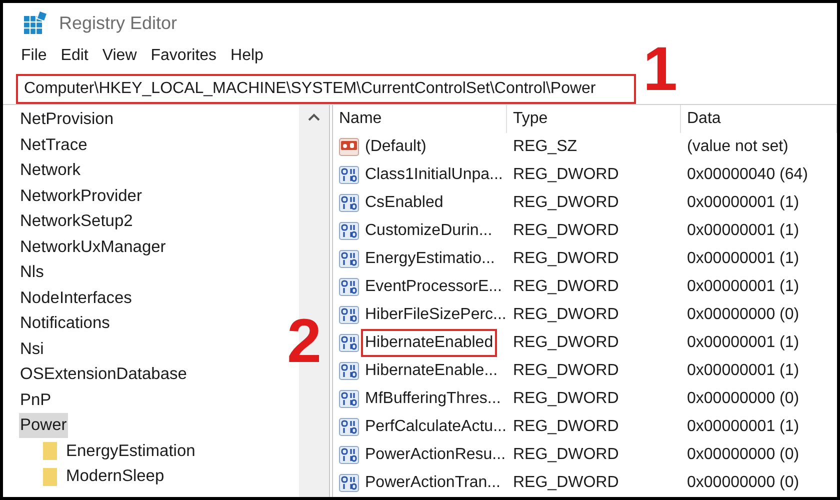 This screenshot has height=500, width=840. I want to click on tree-item: NetworkSetup2, so click(76, 221).